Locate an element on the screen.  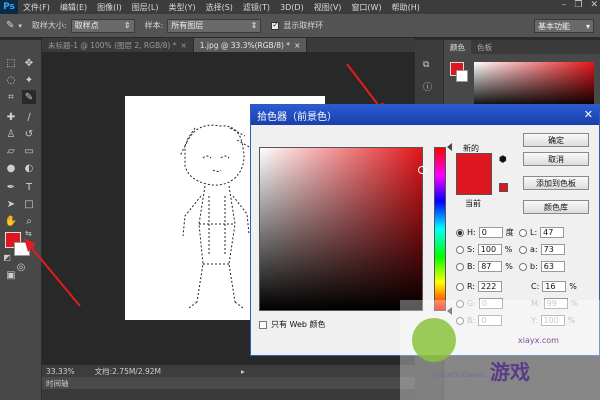
b-input: 63 is located at coordinates (552, 266).